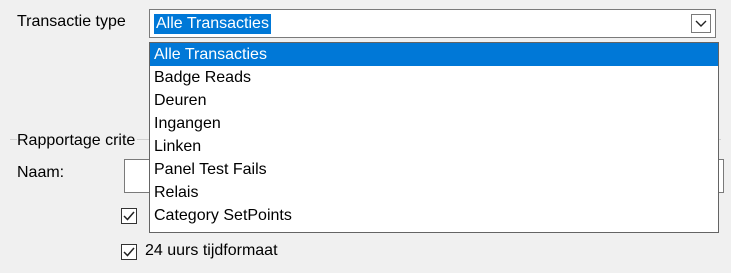 The height and width of the screenshot is (273, 731). I want to click on dropdown-button, so click(701, 23).